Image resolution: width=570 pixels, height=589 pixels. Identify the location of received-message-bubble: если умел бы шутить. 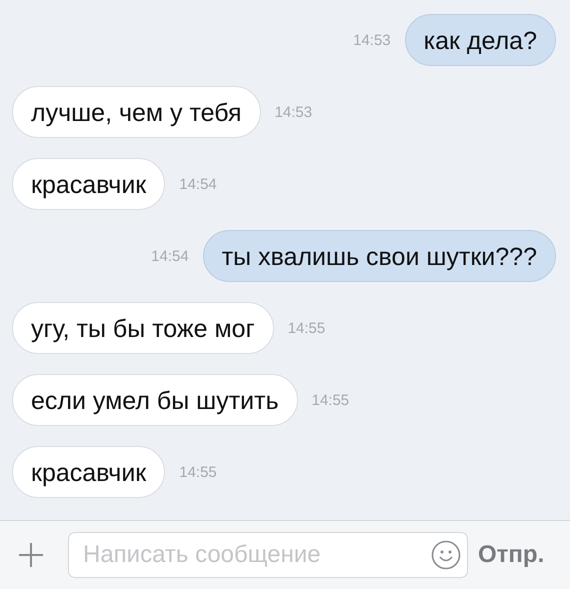
(155, 400).